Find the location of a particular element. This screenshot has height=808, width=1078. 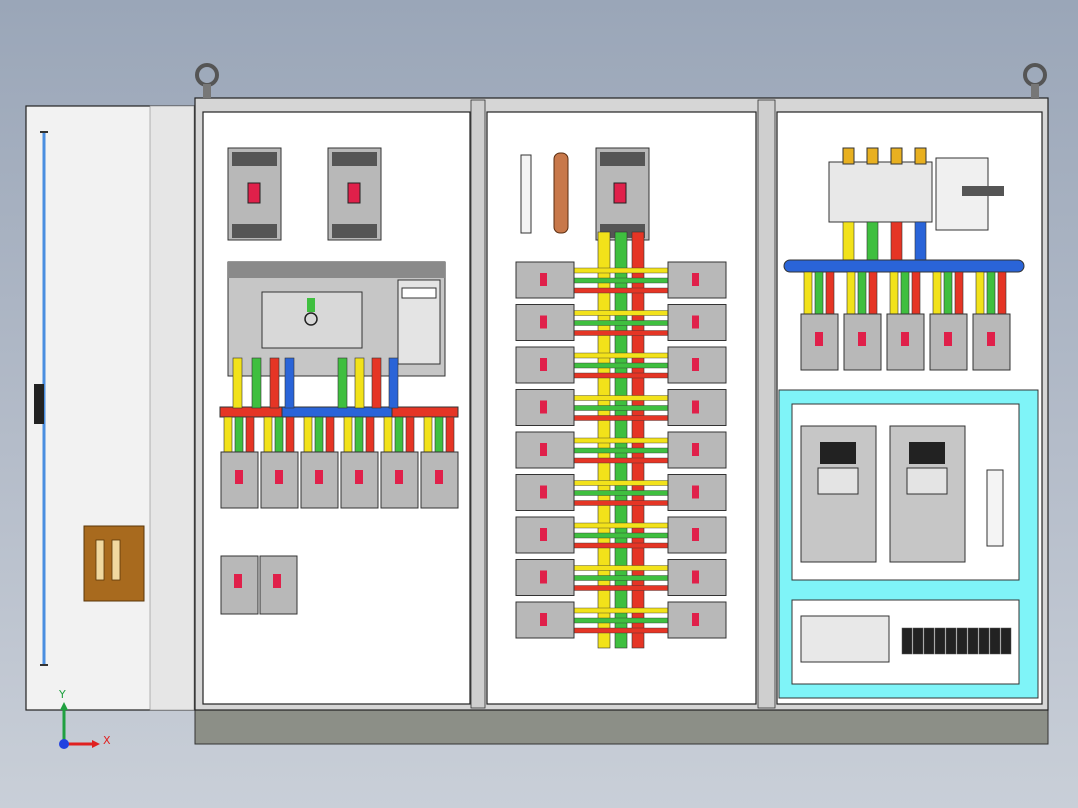

isolator-switch is located at coordinates (916, 194).